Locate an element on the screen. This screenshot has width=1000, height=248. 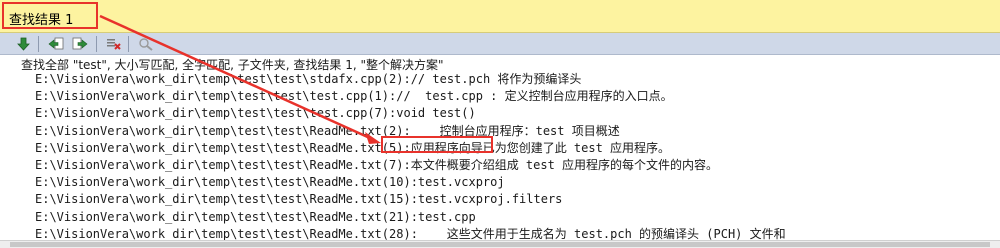
go-to-location-button is located at coordinates (24, 44).